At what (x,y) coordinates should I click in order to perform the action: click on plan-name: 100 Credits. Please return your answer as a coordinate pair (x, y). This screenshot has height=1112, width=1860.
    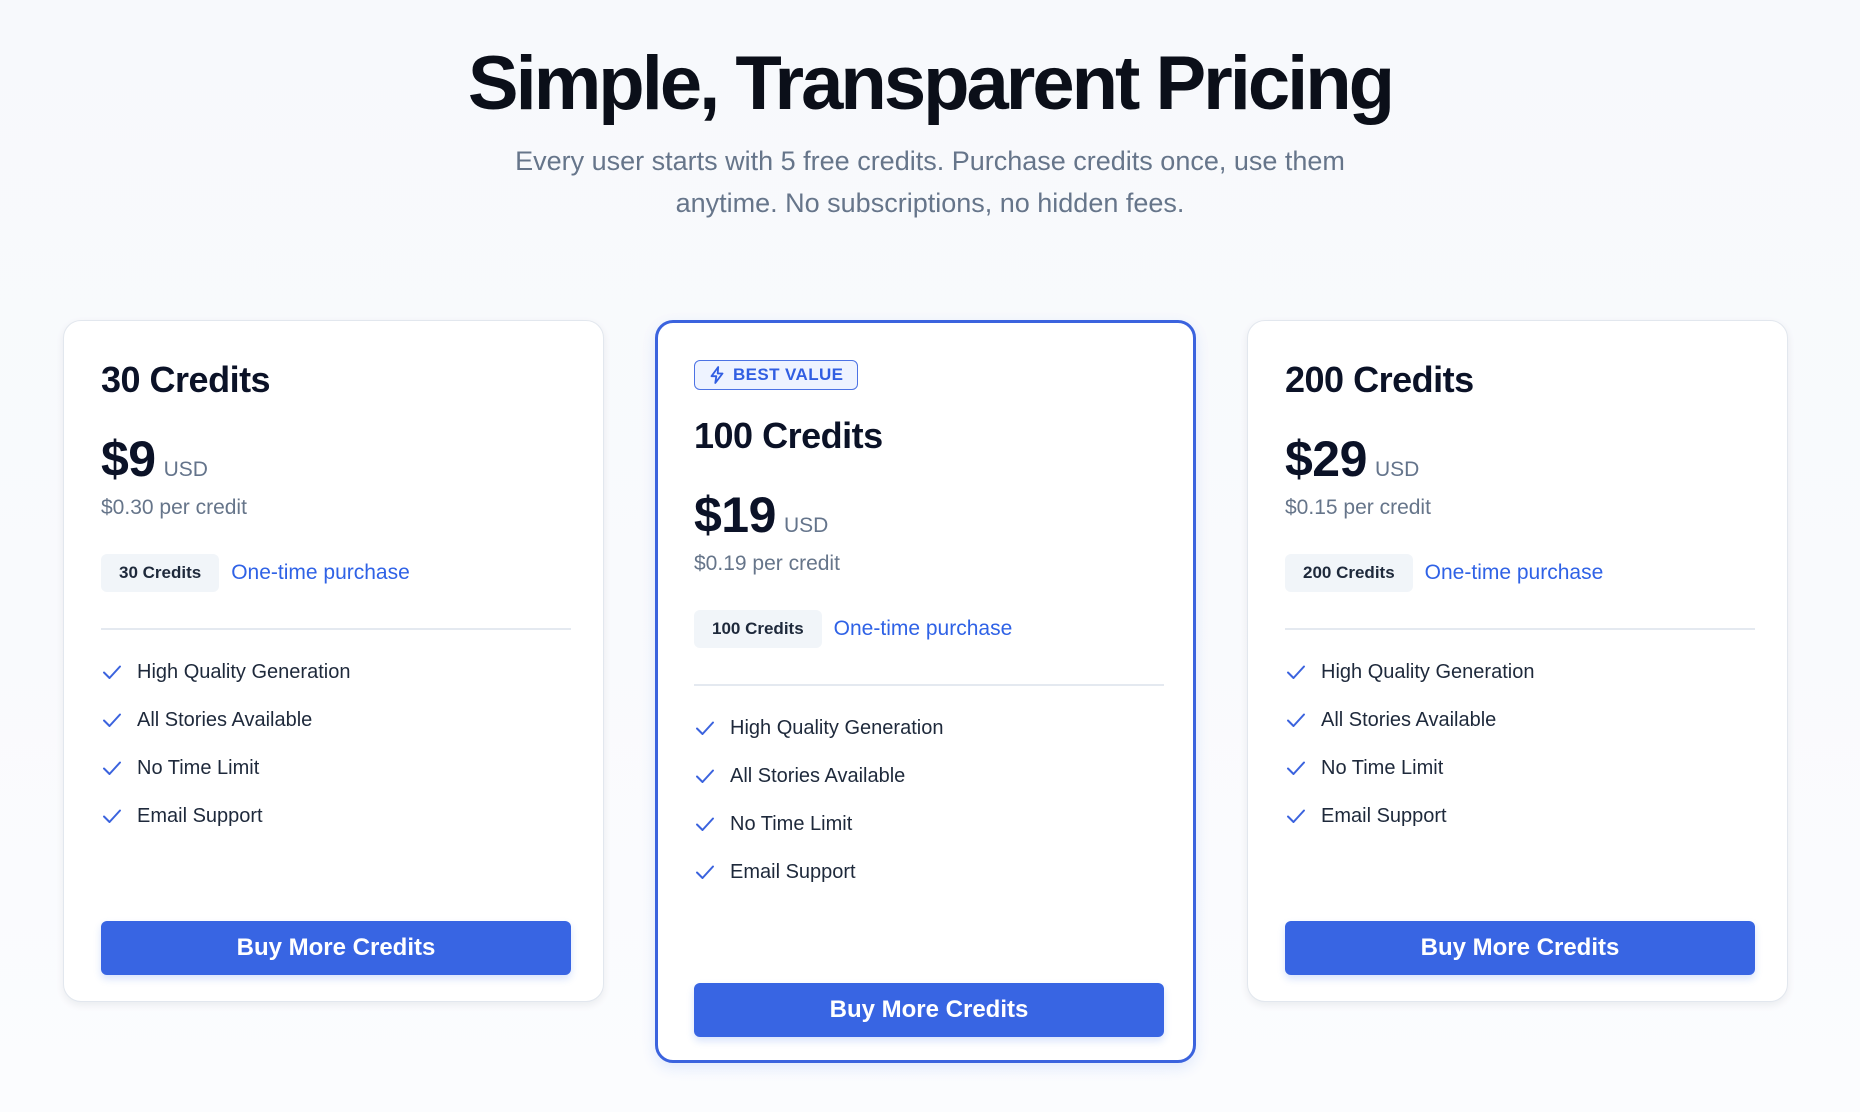
    Looking at the image, I should click on (788, 435).